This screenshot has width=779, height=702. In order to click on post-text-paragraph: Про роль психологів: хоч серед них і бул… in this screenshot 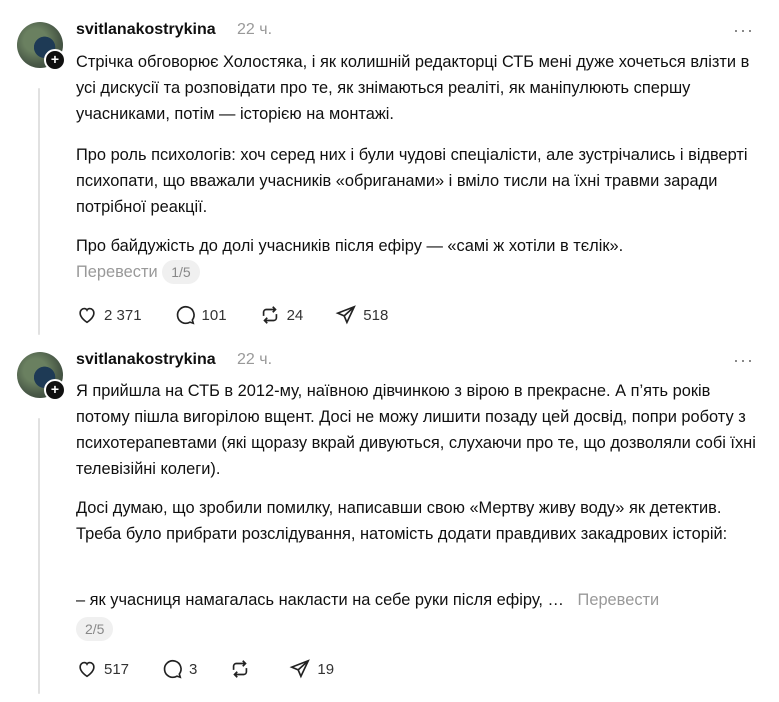, I will do `click(412, 181)`.